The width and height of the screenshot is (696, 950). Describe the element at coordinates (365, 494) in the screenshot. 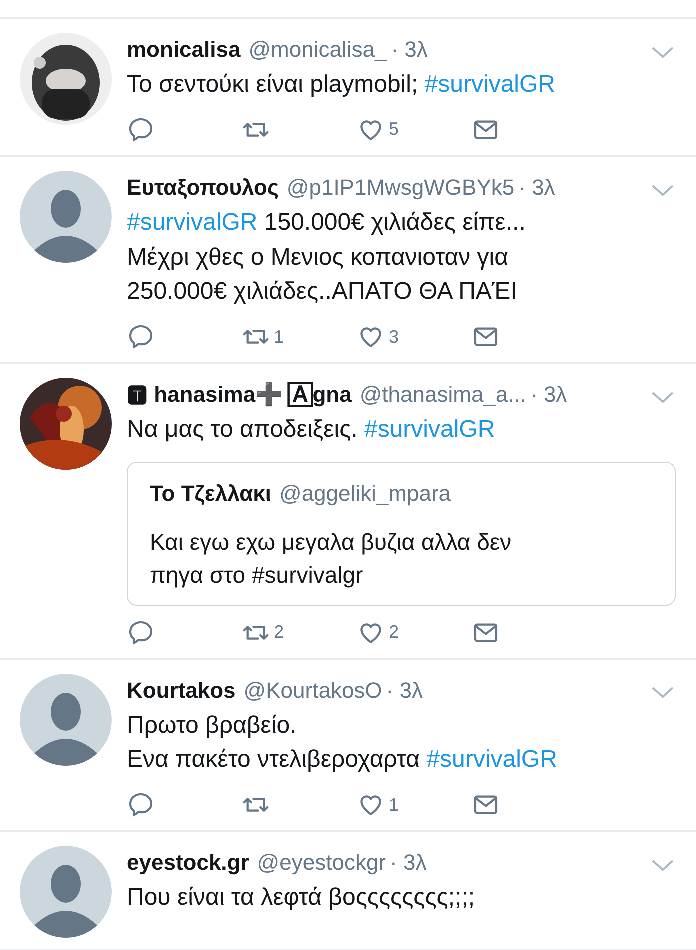

I see `user-handle: @aggeliki_mpara` at that location.